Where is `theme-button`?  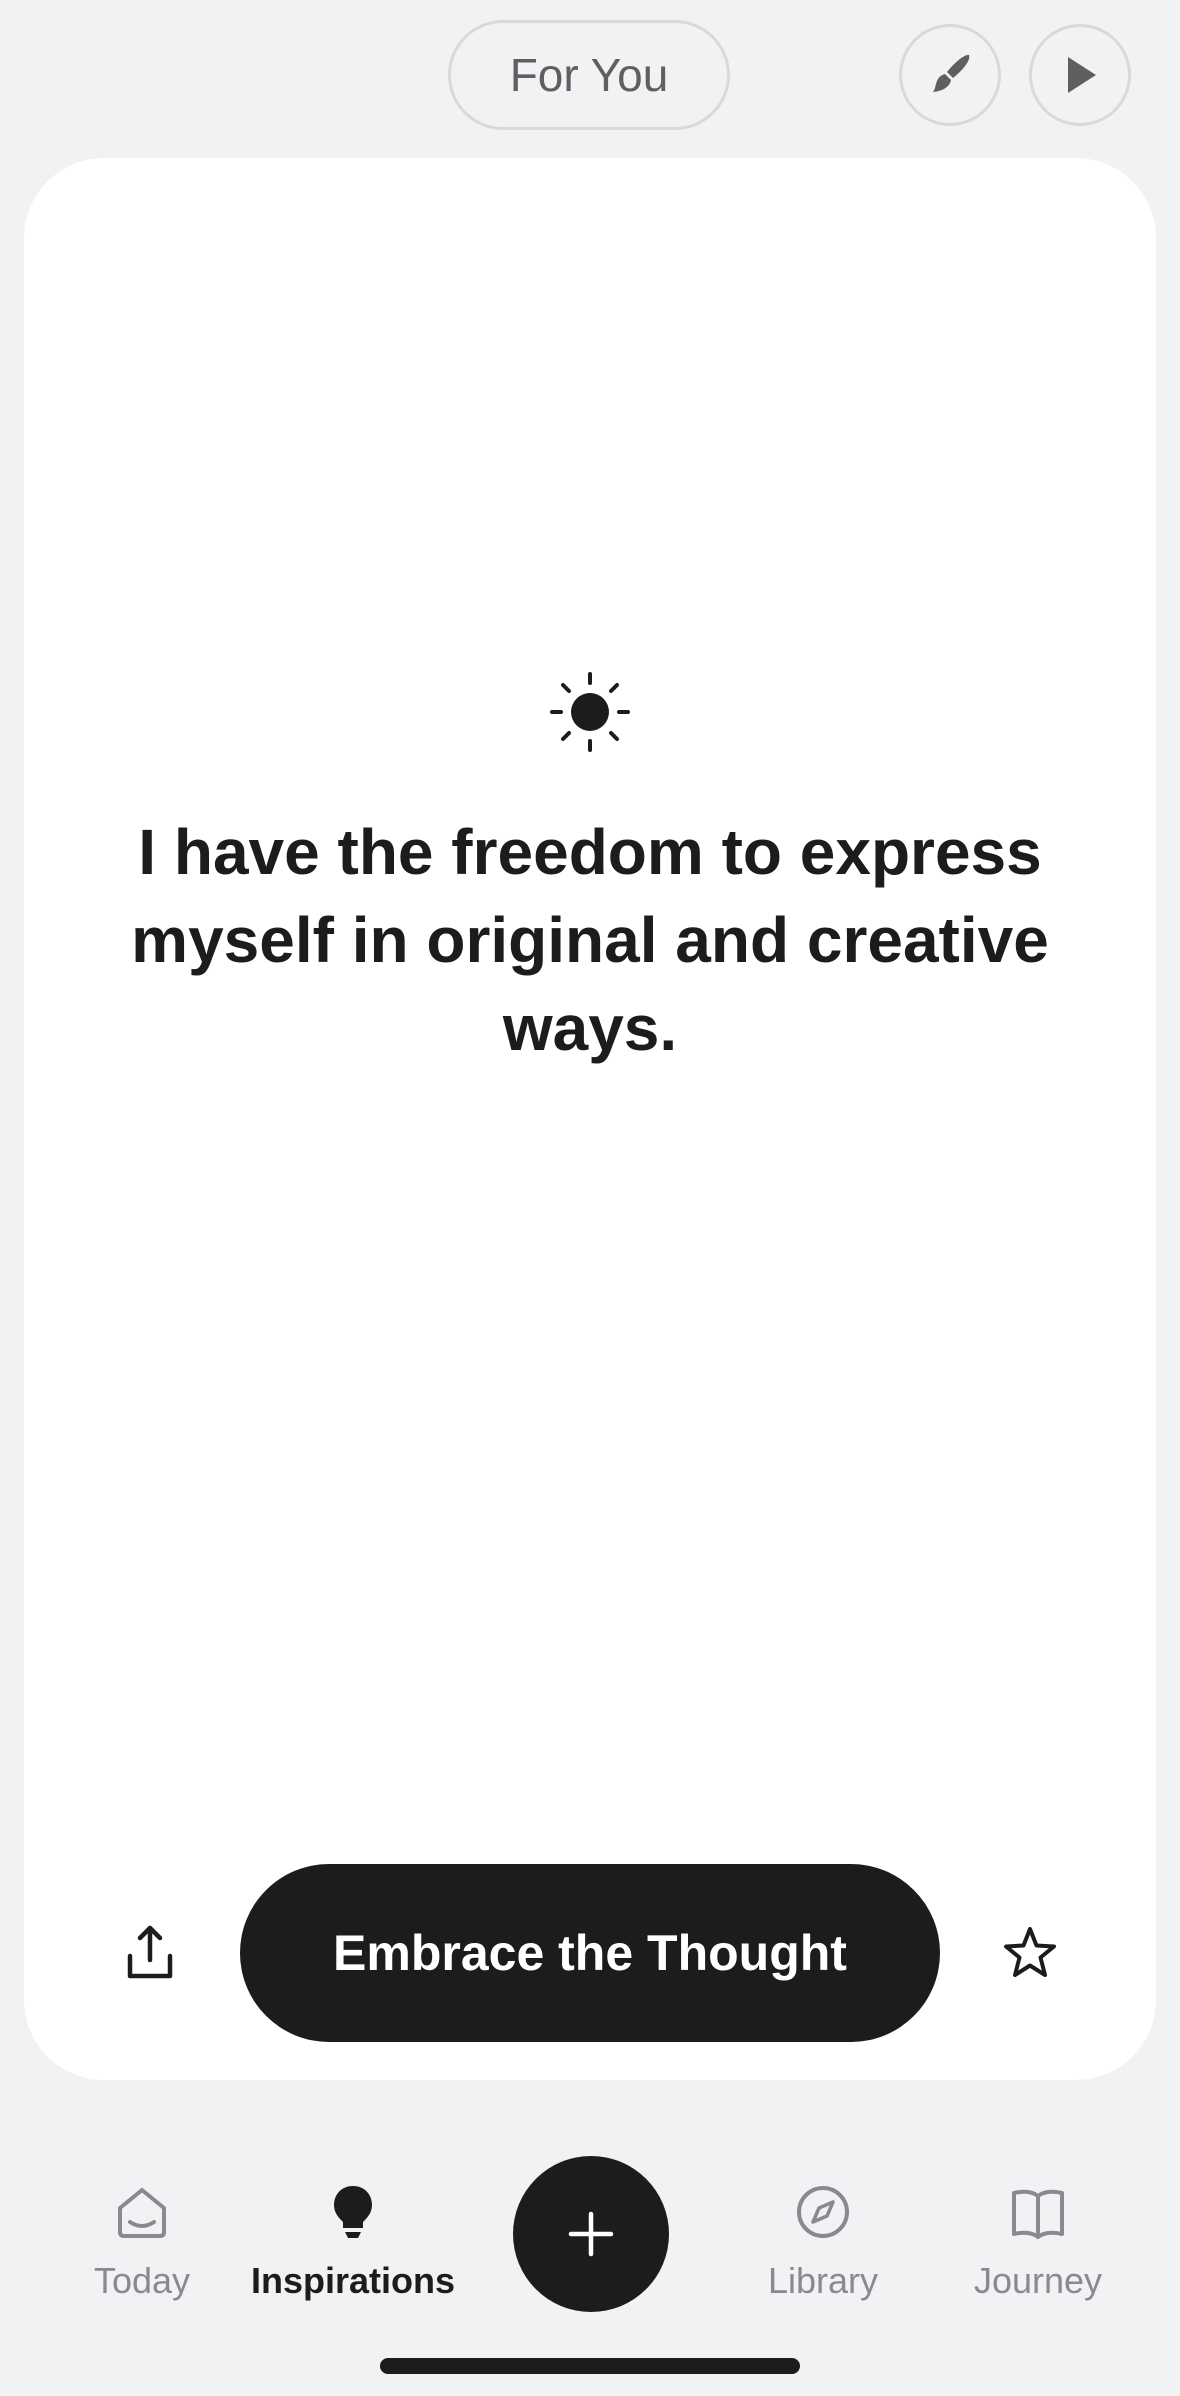
theme-button is located at coordinates (950, 75).